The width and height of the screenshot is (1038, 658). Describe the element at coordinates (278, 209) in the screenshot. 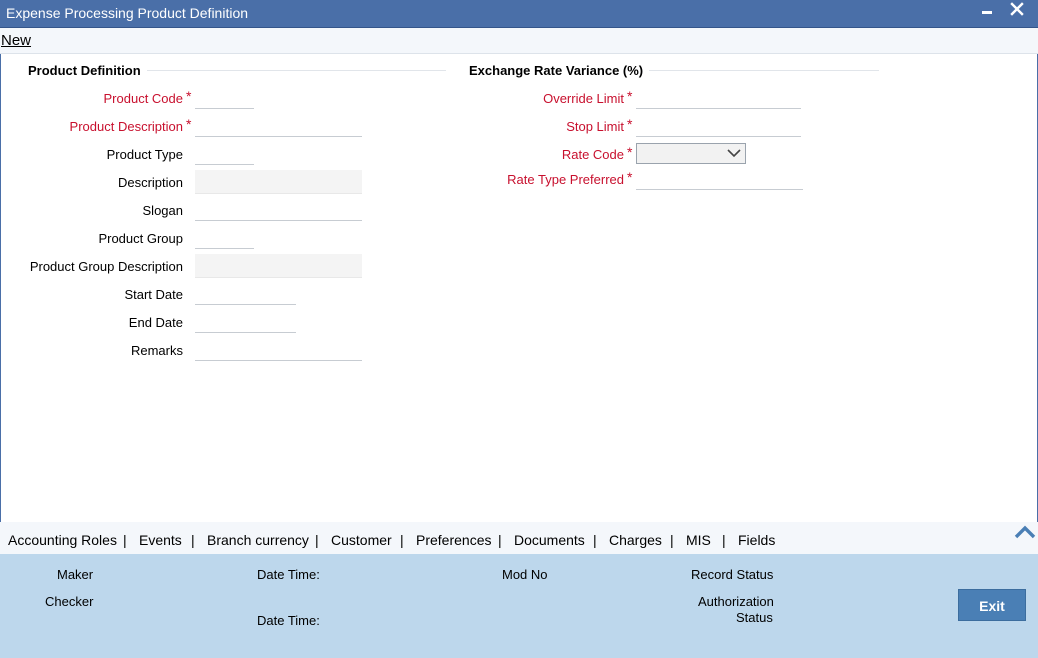

I see `slogan-input` at that location.